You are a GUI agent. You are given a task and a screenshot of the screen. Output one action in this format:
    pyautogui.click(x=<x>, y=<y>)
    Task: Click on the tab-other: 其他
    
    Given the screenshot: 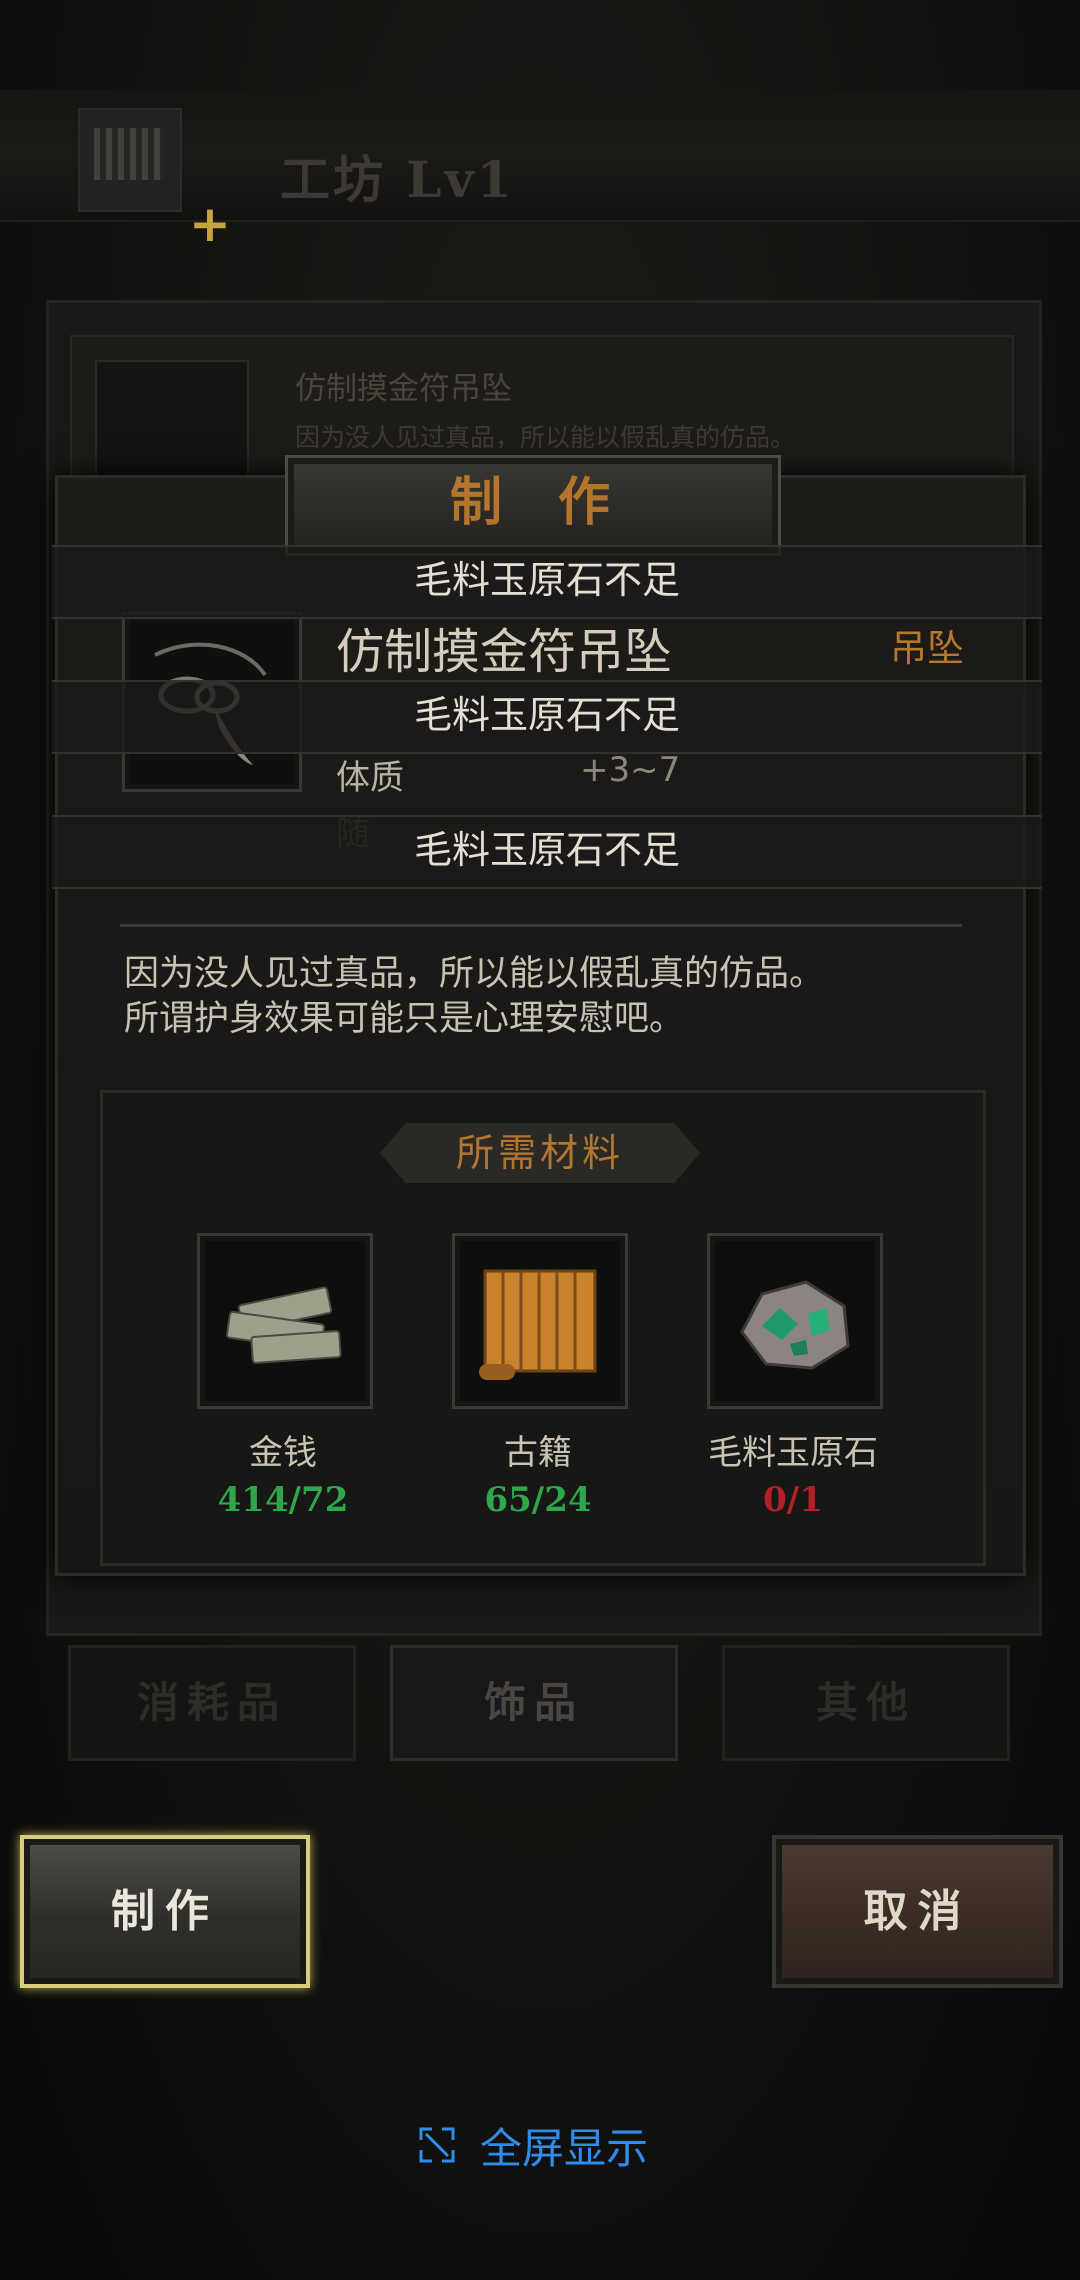 What is the action you would take?
    pyautogui.click(x=866, y=1703)
    